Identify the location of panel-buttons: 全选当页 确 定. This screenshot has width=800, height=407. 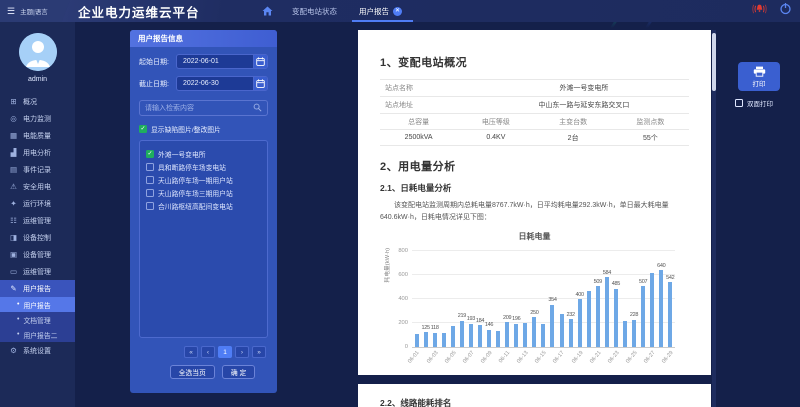
(203, 372).